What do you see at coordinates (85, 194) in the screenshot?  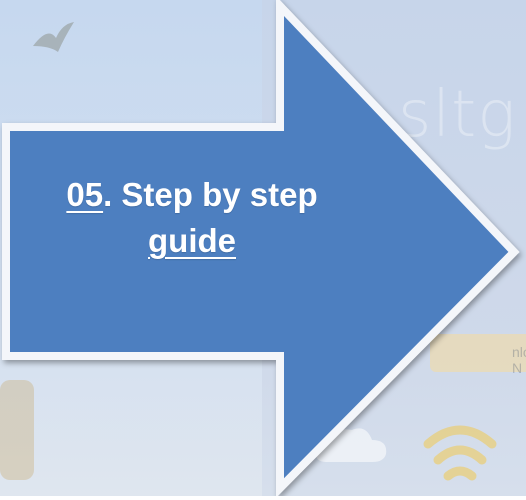 I see `step-number: 05` at bounding box center [85, 194].